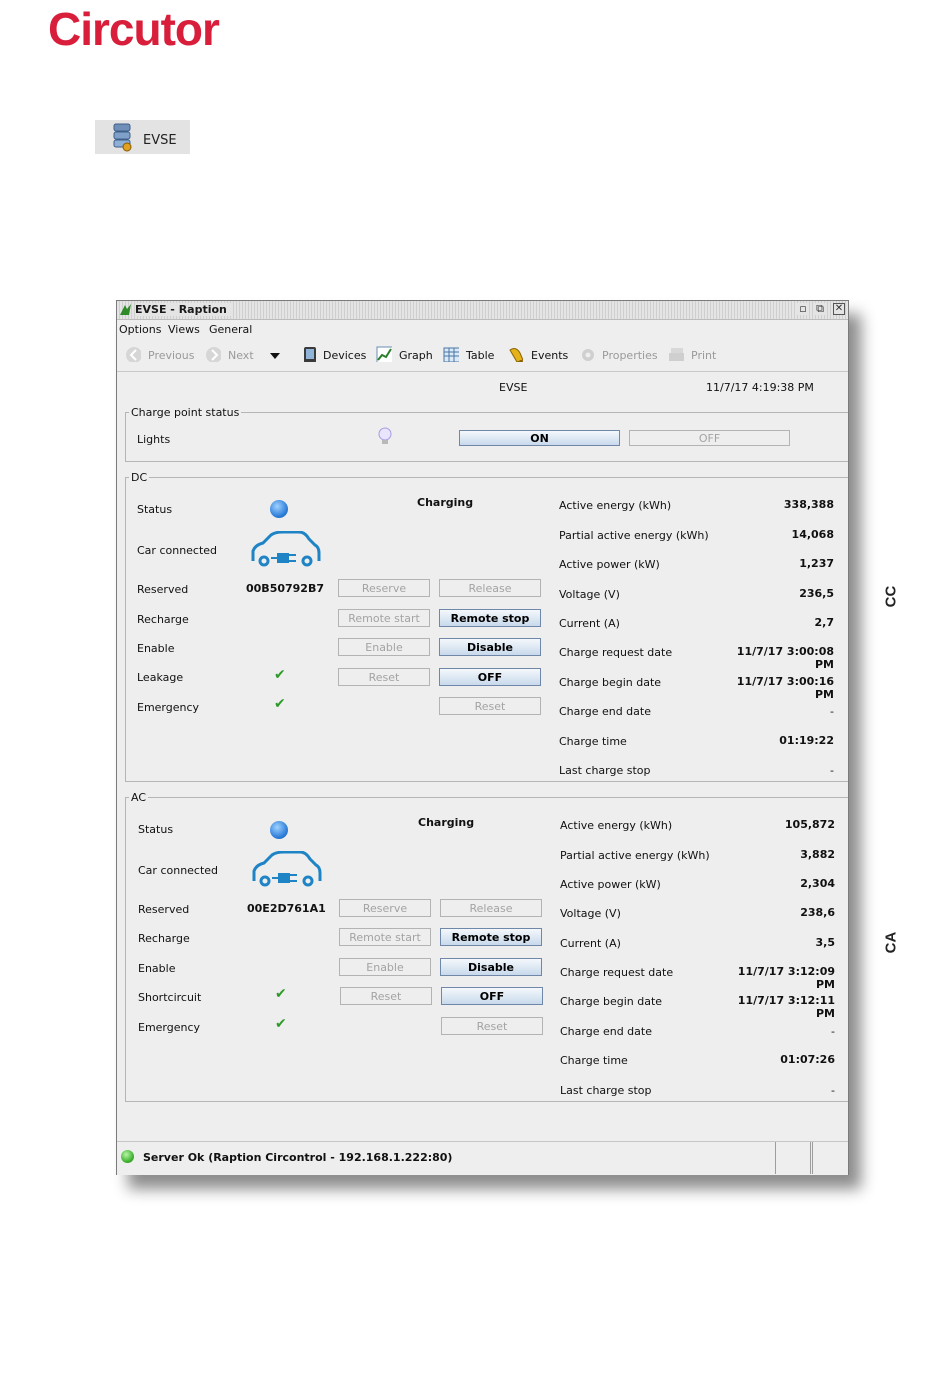  I want to click on ac-emergency-reset-button: Reset, so click(492, 1026).